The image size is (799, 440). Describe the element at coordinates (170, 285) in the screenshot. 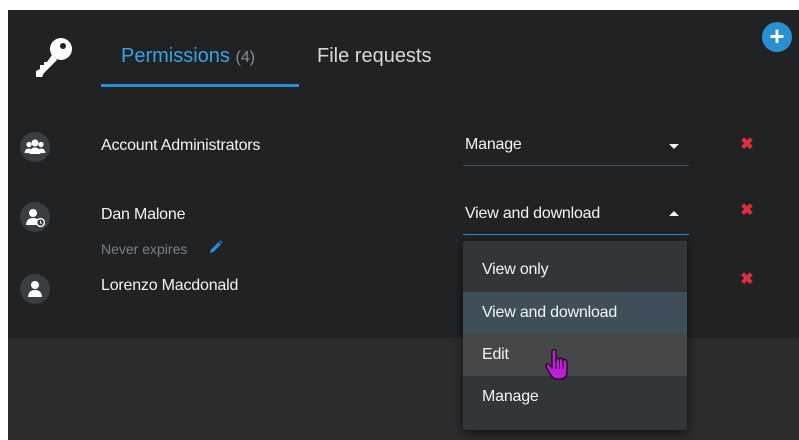

I see `permission-name: Lorenzo Macdonald` at that location.